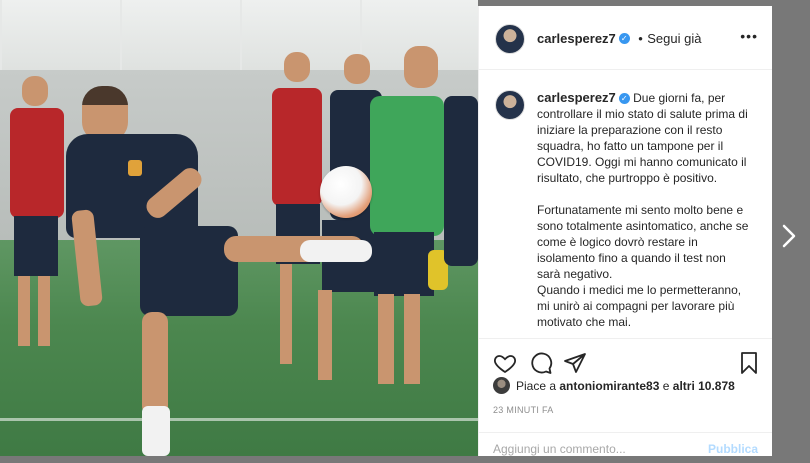  What do you see at coordinates (239, 419) in the screenshot?
I see `pitch-line` at bounding box center [239, 419].